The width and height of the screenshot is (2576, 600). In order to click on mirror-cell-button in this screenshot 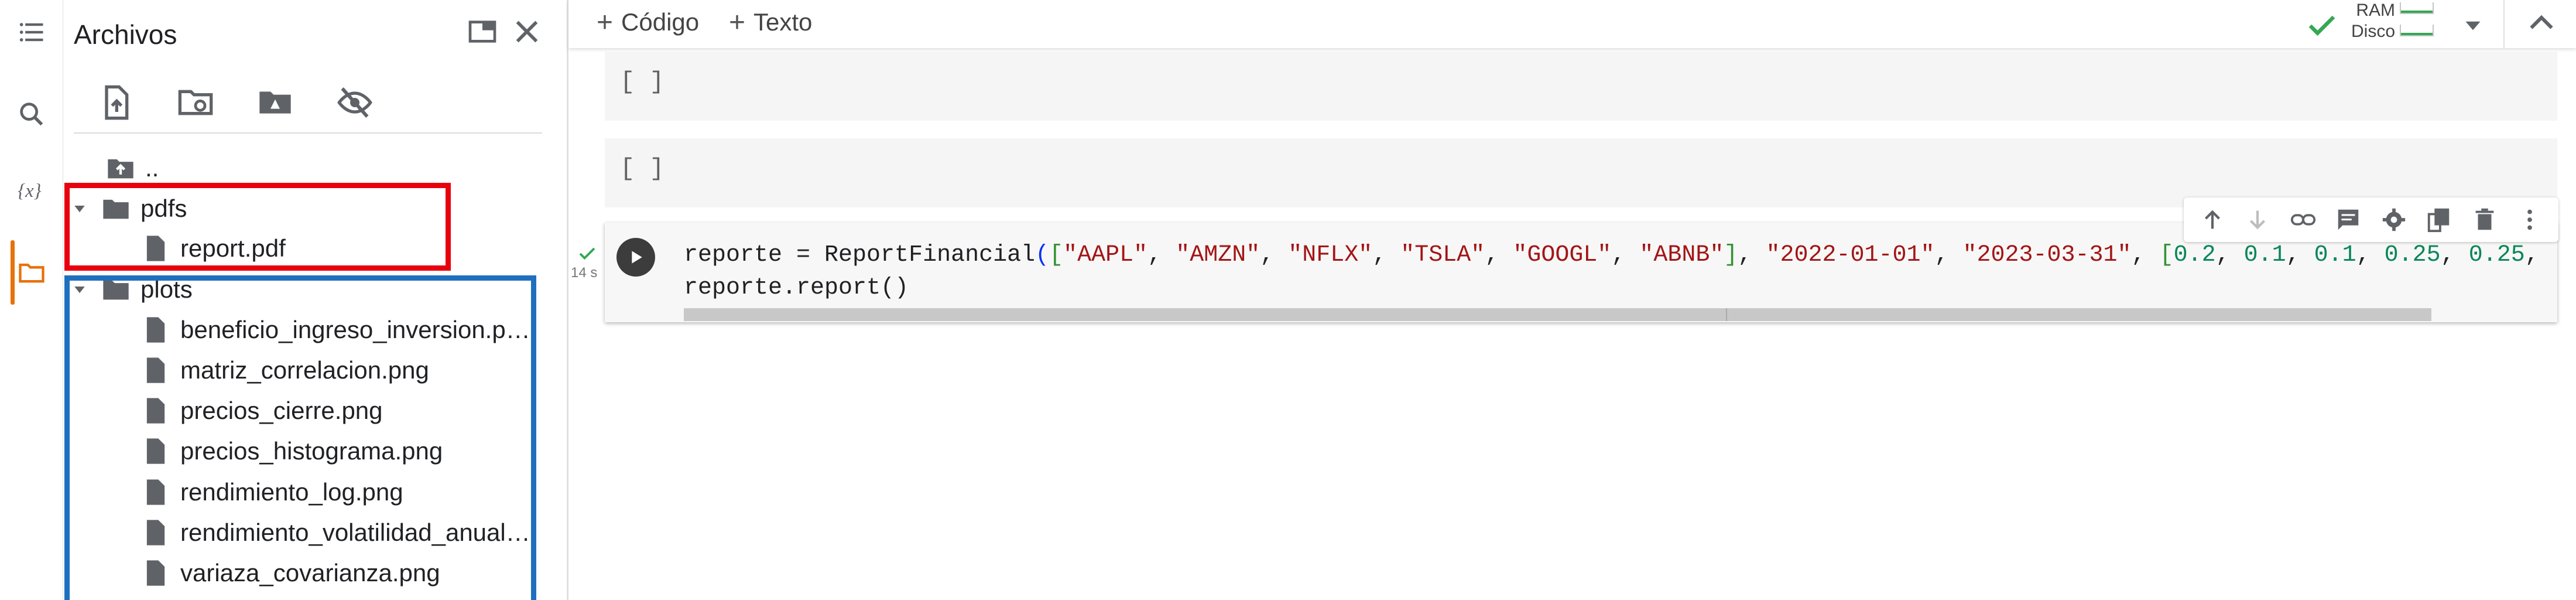, I will do `click(2439, 220)`.